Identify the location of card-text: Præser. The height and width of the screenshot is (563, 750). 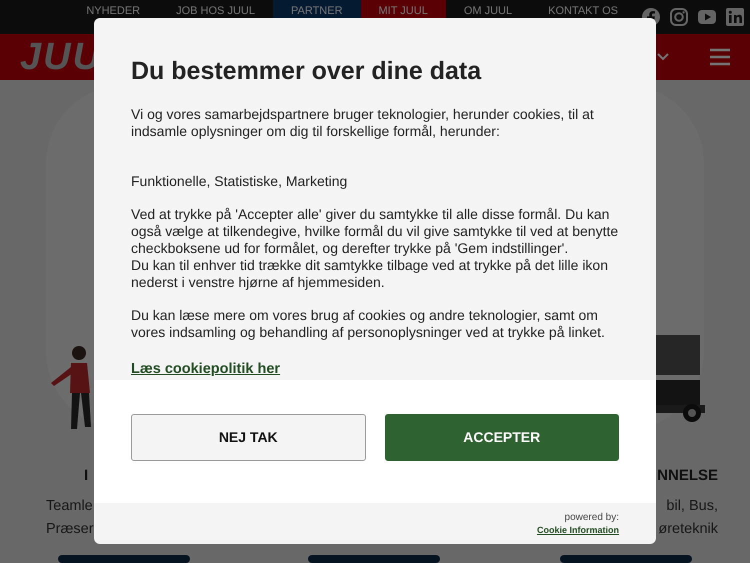
(70, 529).